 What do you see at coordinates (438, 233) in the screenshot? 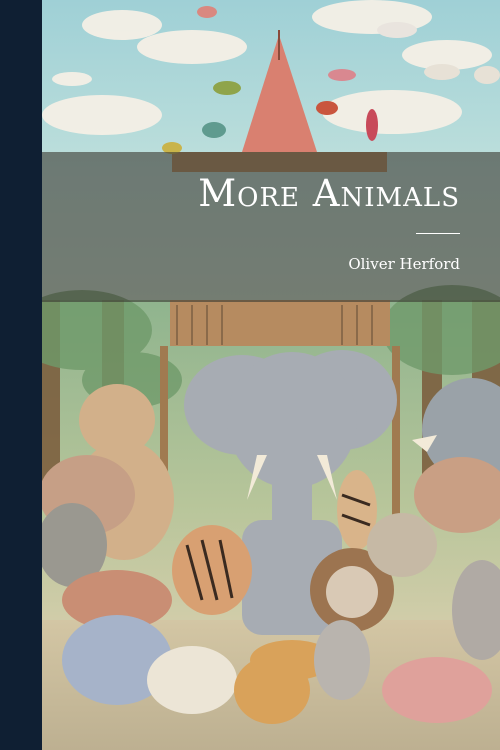
I see `title-divider` at bounding box center [438, 233].